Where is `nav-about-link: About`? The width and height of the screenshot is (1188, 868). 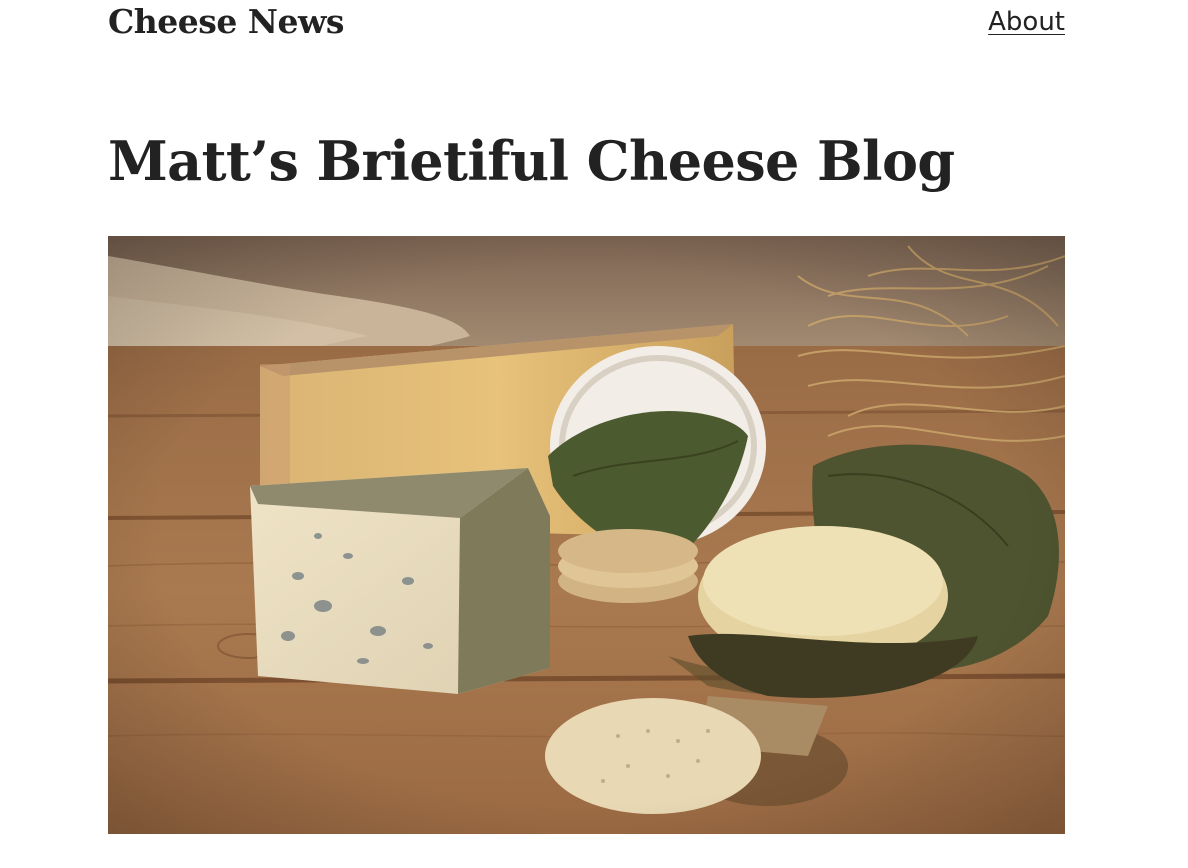
nav-about-link: About is located at coordinates (1026, 22).